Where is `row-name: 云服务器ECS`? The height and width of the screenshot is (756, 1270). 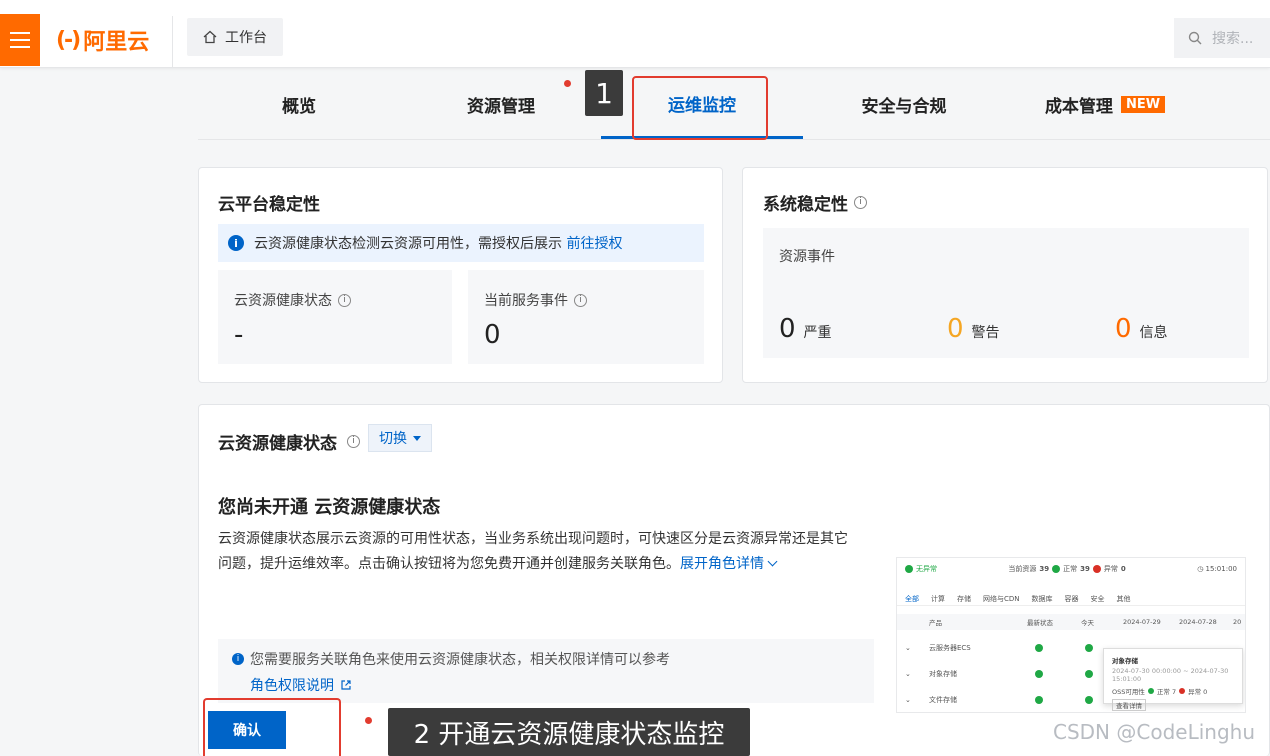 row-name: 云服务器ECS is located at coordinates (950, 648).